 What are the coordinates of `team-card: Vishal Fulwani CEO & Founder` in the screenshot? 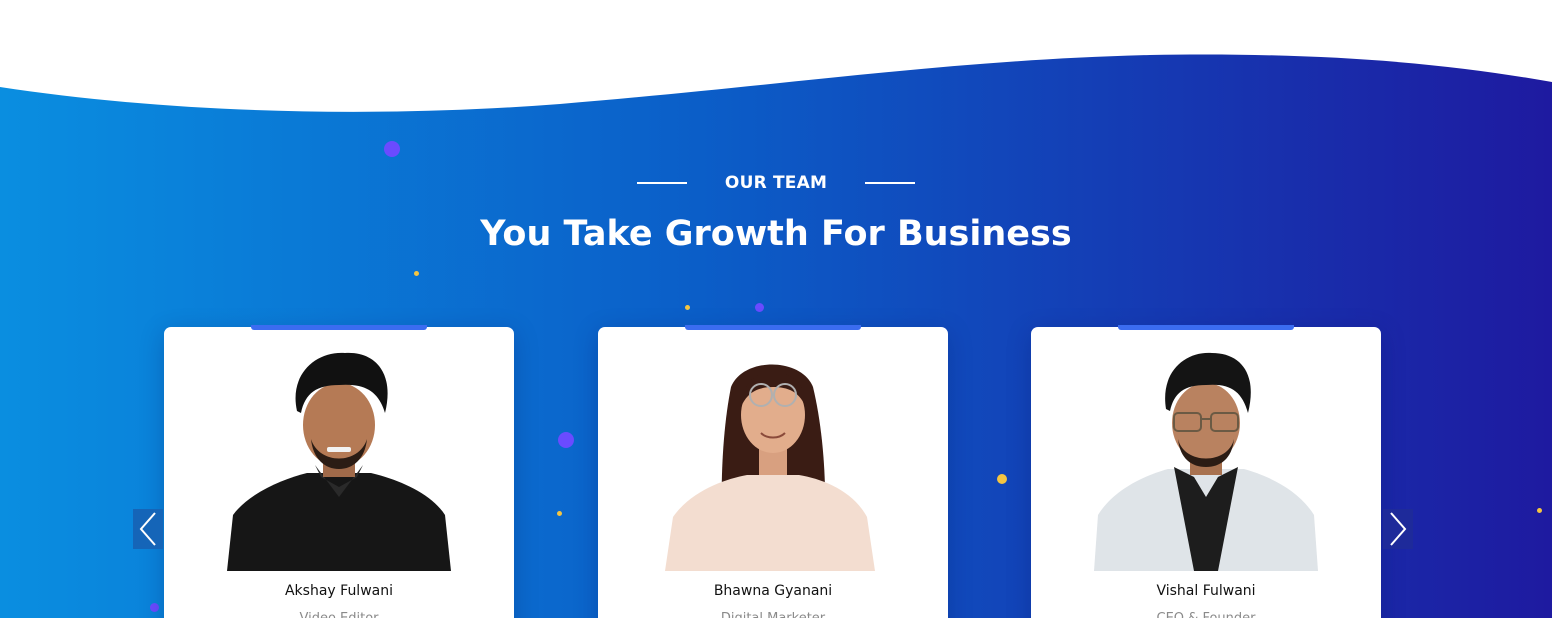 It's located at (1206, 471).